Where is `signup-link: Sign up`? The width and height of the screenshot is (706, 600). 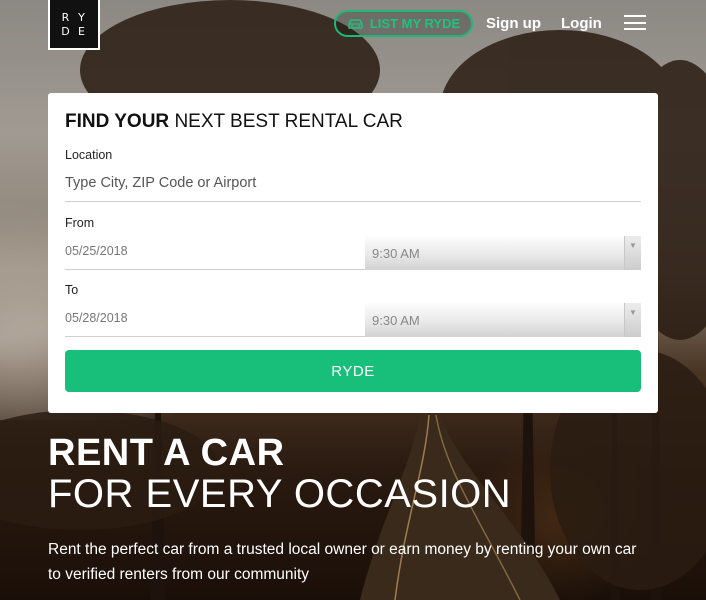 signup-link: Sign up is located at coordinates (513, 23).